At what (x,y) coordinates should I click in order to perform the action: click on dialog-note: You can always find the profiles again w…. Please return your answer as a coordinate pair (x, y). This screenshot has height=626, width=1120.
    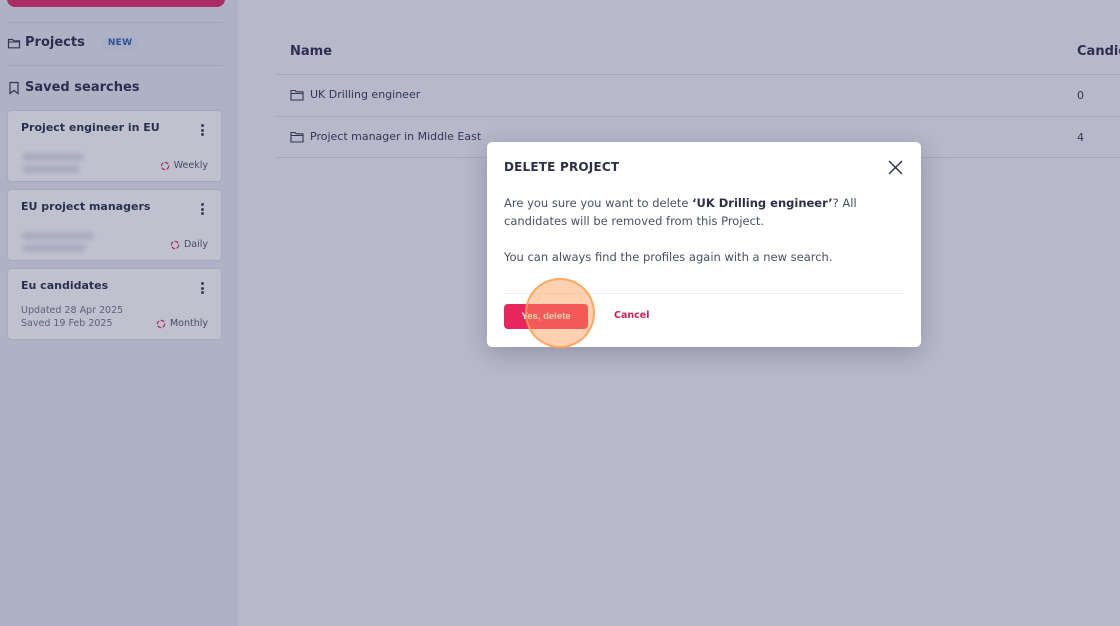
    Looking at the image, I should click on (668, 257).